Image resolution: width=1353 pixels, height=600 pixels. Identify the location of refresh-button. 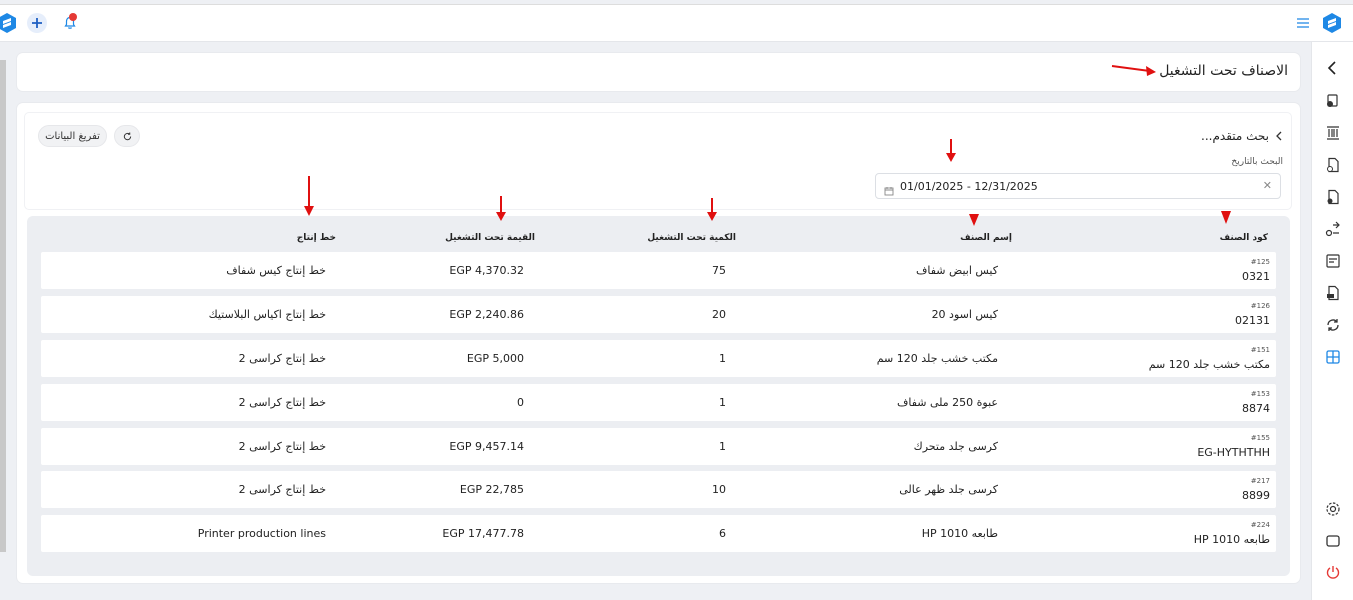
(127, 136).